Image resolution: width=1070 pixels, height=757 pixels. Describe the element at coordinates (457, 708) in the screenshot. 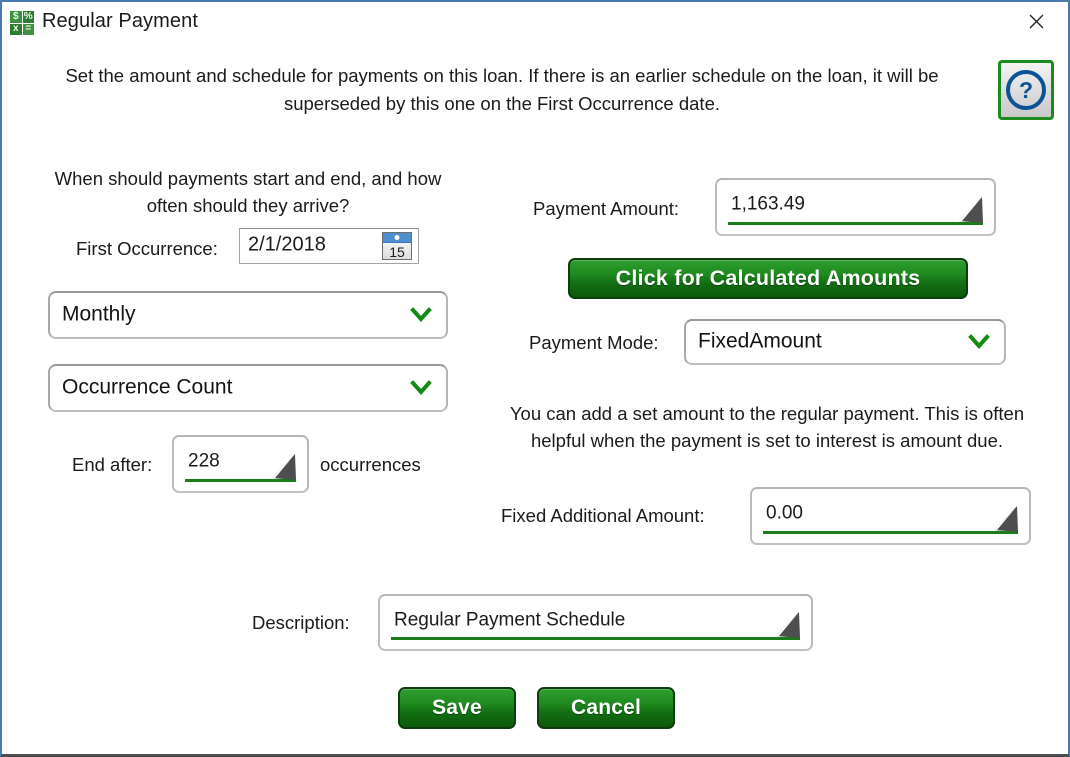

I see `save-button: Save` at that location.